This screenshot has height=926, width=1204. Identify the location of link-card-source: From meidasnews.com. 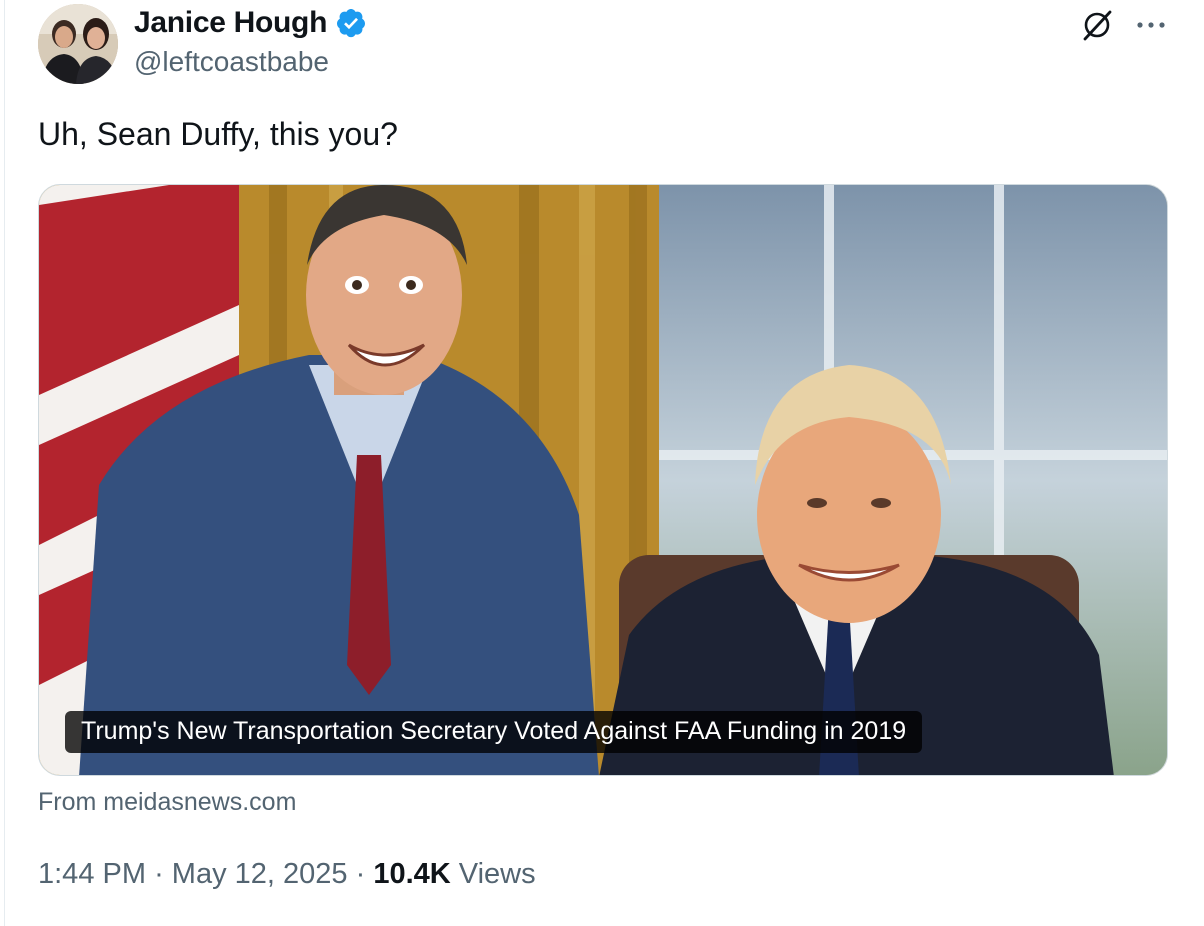
(167, 802).